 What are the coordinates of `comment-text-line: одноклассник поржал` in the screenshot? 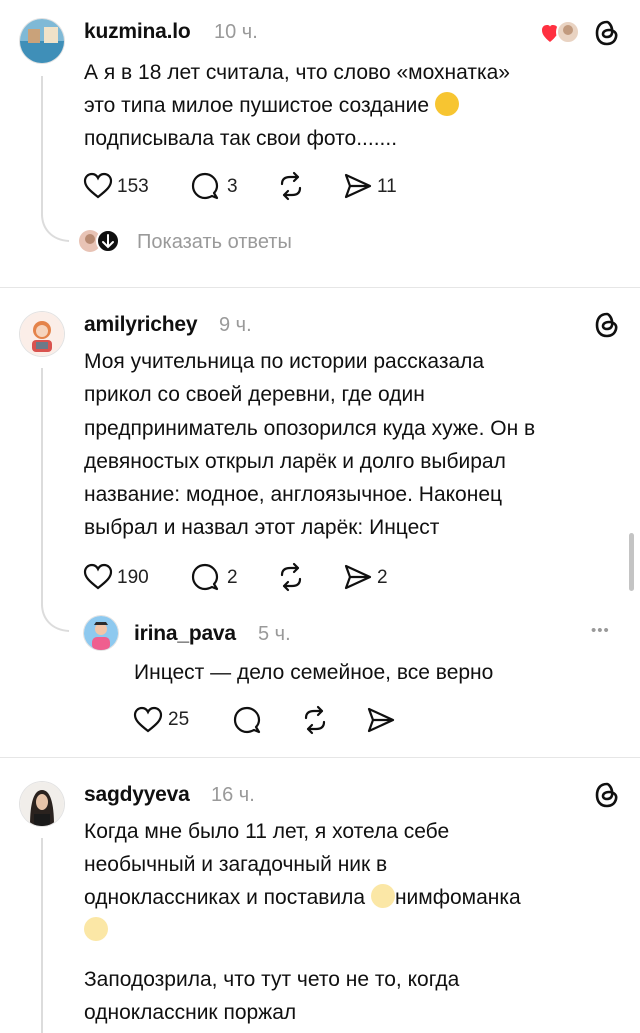 It's located at (190, 1012).